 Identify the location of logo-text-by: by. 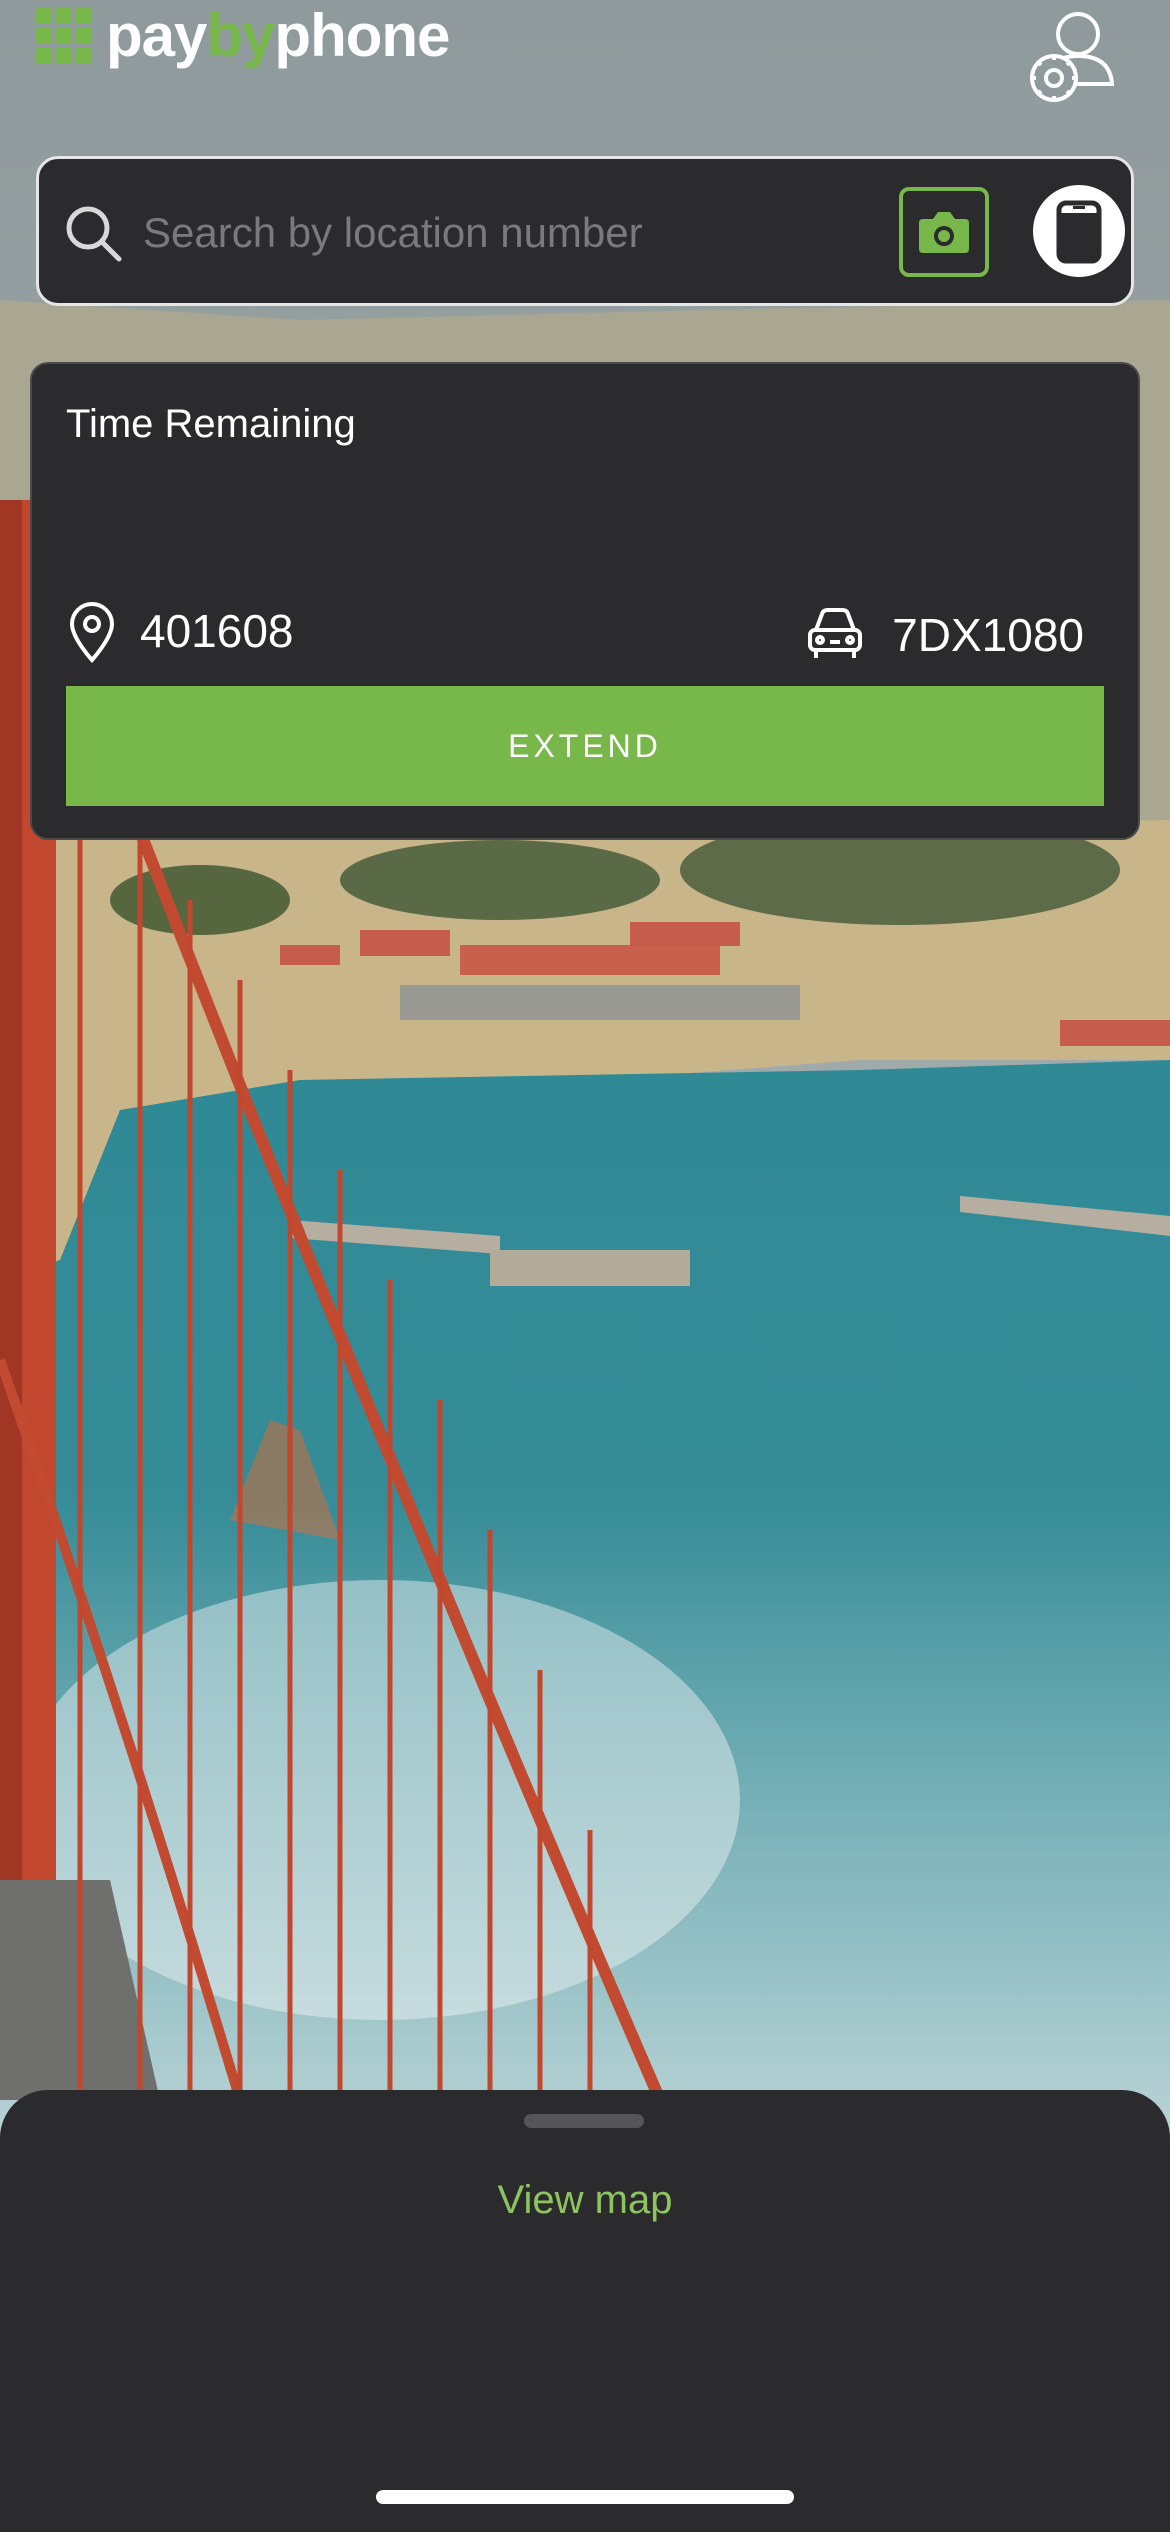
(240, 35).